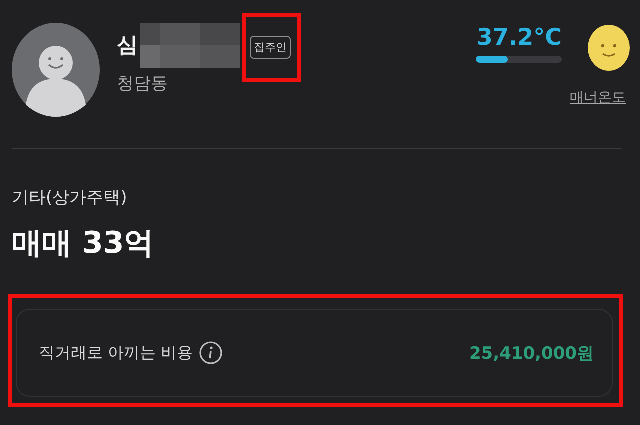 This screenshot has width=640, height=425. What do you see at coordinates (56, 70) in the screenshot?
I see `avatar-icon` at bounding box center [56, 70].